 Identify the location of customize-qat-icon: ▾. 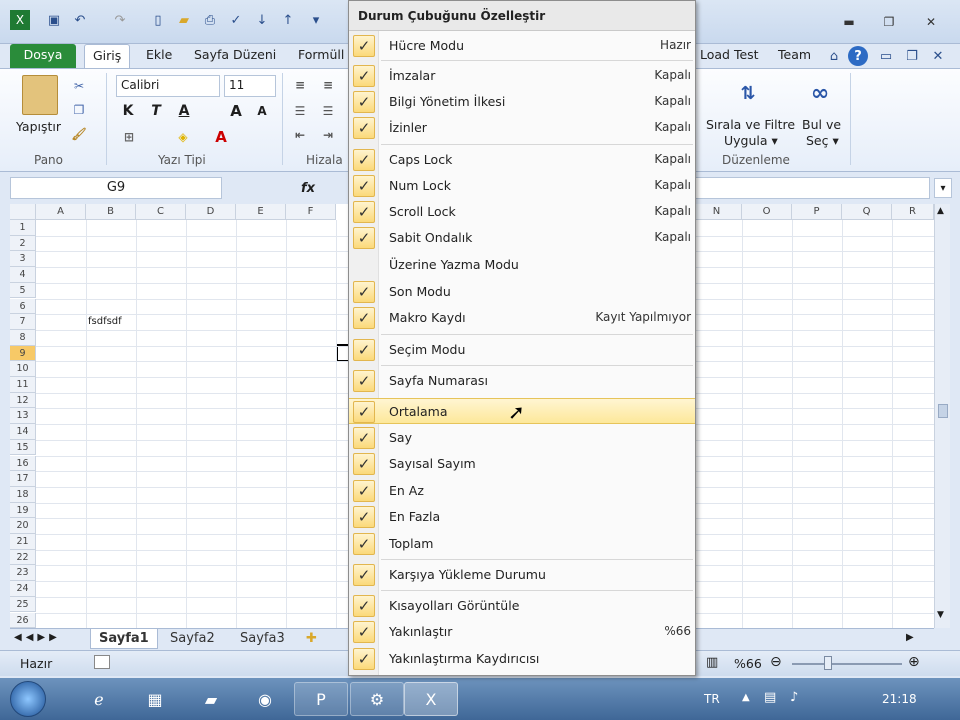
(316, 20).